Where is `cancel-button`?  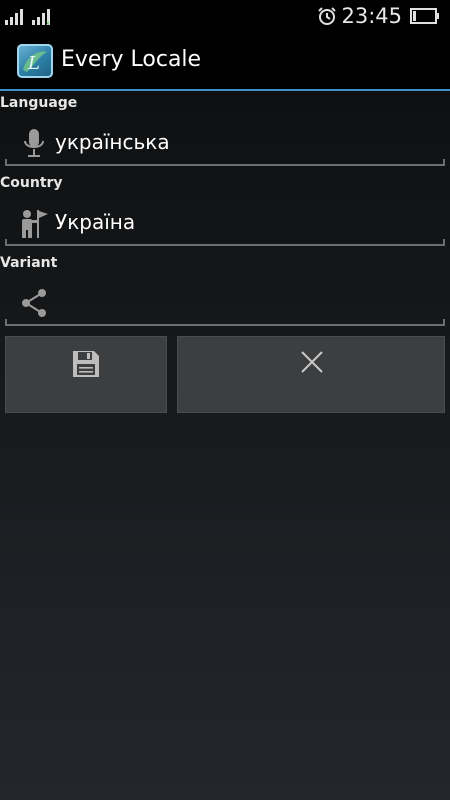
cancel-button is located at coordinates (311, 374).